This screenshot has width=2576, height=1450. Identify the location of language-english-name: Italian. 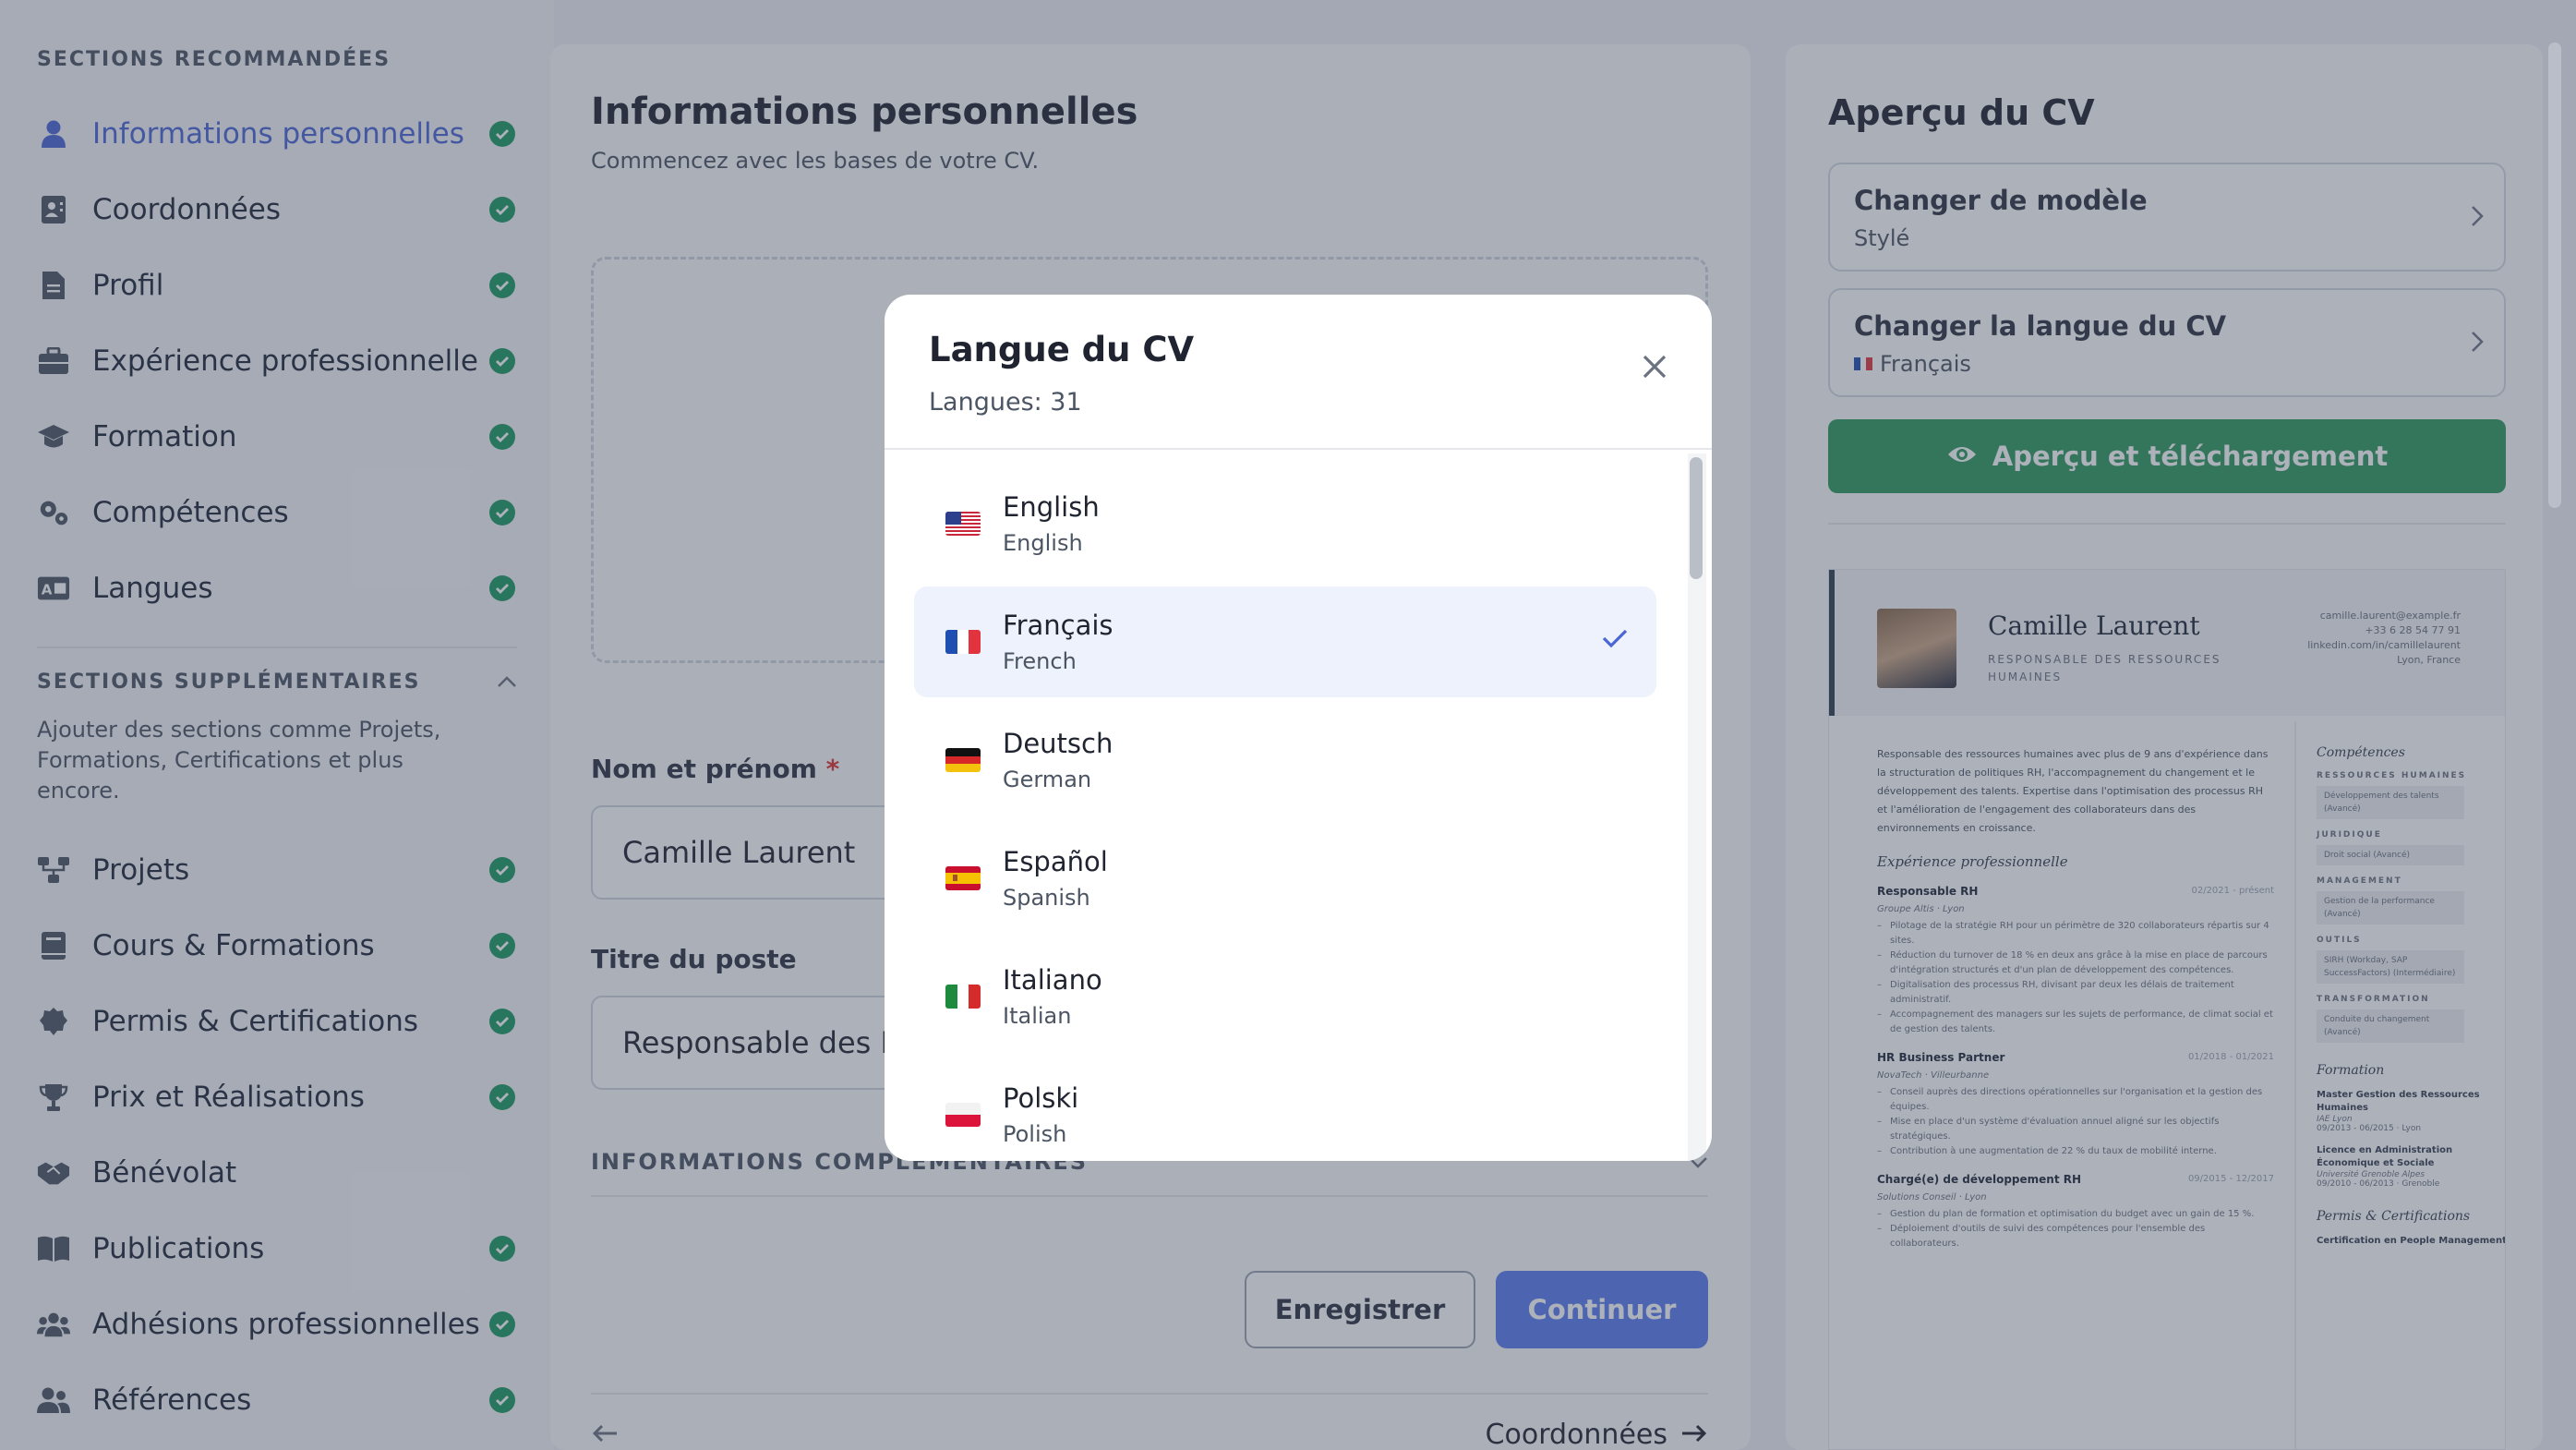
(1037, 1016).